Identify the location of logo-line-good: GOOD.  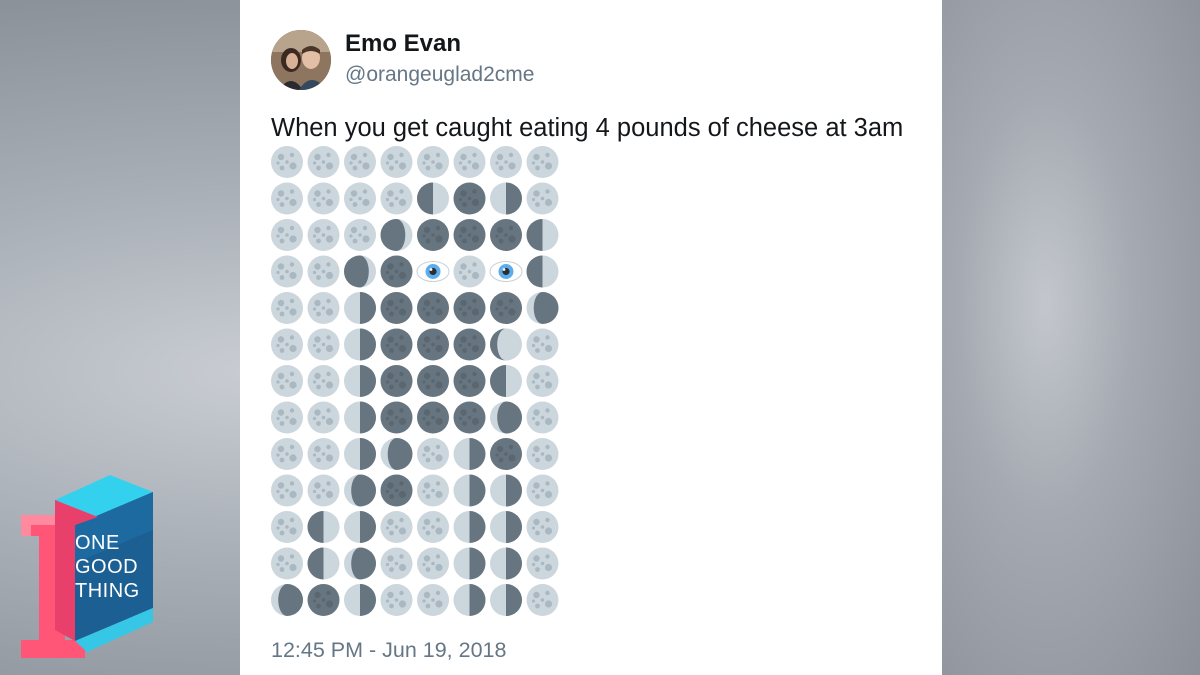
(107, 567).